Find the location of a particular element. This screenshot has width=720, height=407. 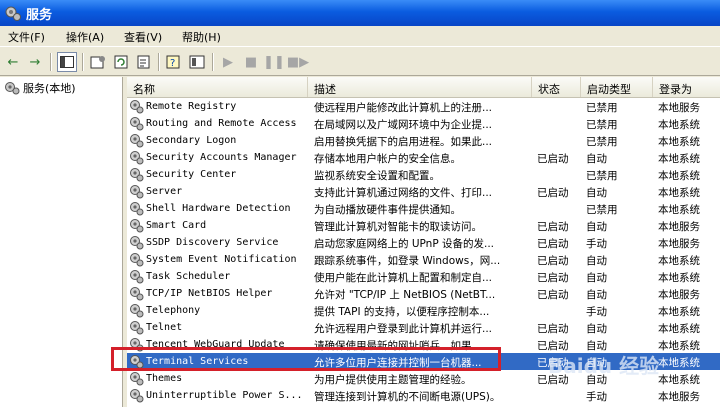

service-row: Server 支持此计算机通过网络的文件、打印... 已启动 自动 本地系统 is located at coordinates (423, 191).